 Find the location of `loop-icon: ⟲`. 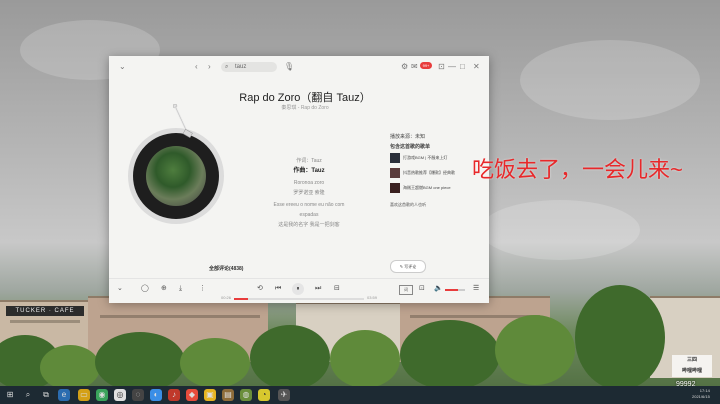

loop-icon: ⟲ is located at coordinates (260, 289).